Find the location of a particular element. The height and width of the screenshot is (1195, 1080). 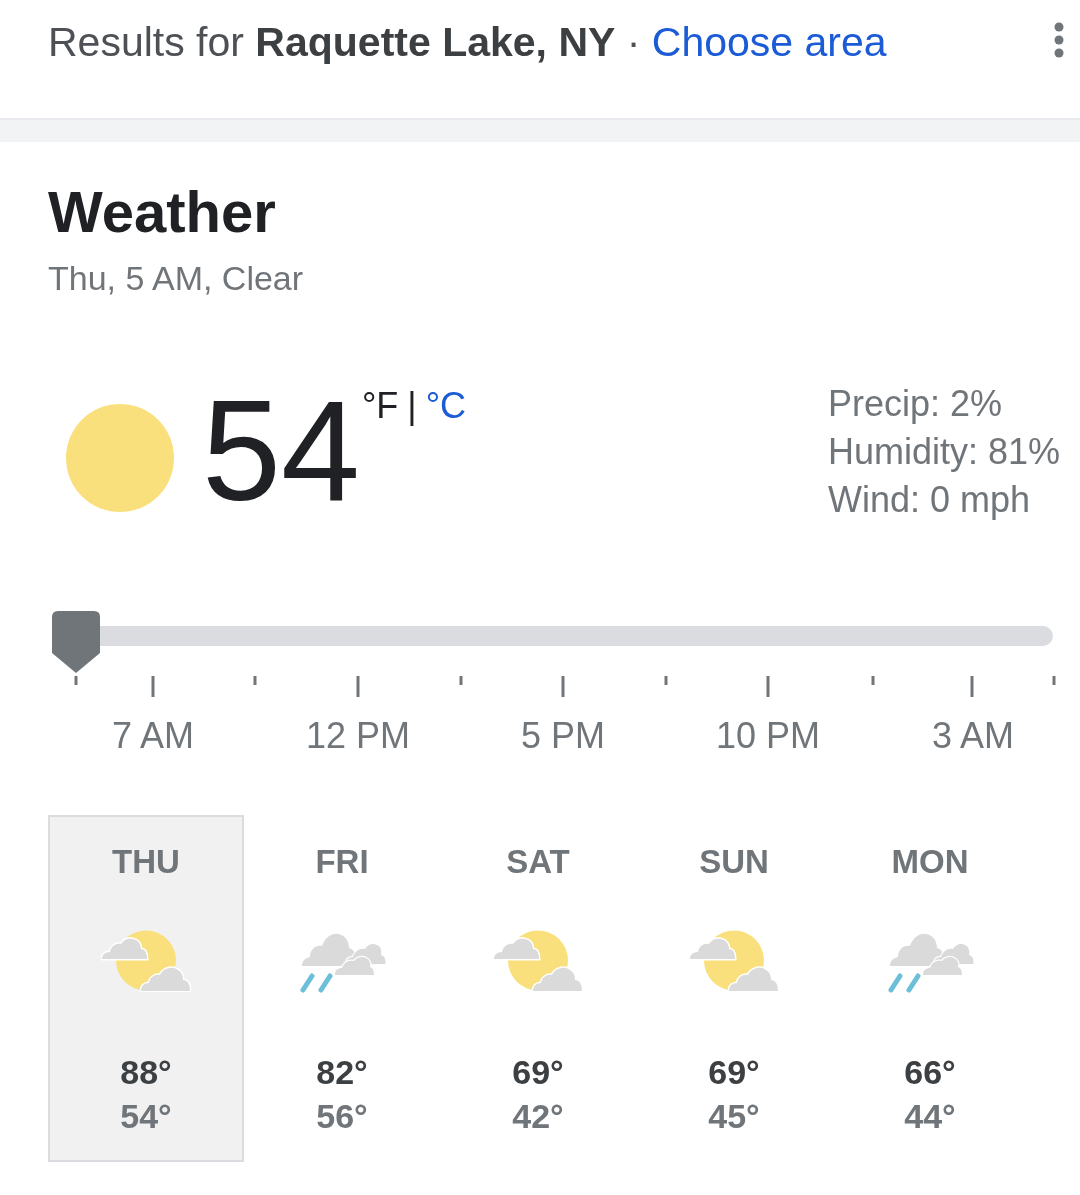

day-label: FRI is located at coordinates (342, 862).